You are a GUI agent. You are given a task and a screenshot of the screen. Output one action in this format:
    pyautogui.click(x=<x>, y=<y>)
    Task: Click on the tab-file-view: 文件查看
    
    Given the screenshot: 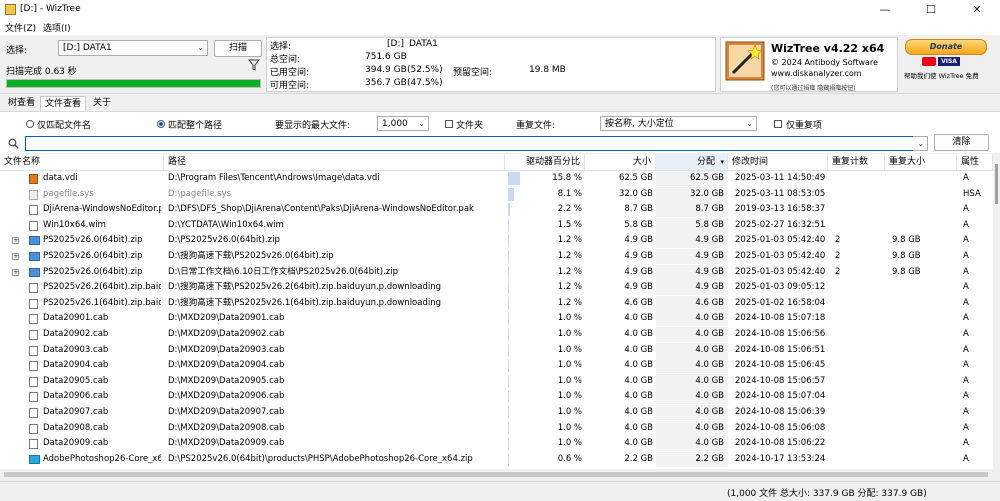 What is the action you would take?
    pyautogui.click(x=63, y=103)
    